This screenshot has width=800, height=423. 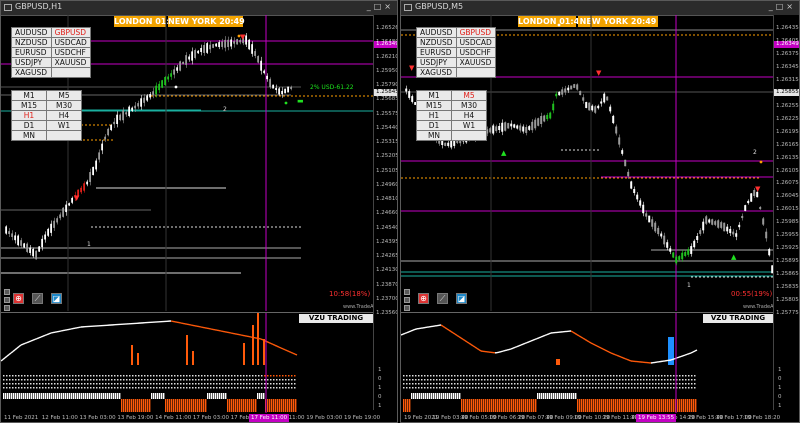 What do you see at coordinates (787, 53) in the screenshot?
I see `price-tick-label: 1.26375` at bounding box center [787, 53].